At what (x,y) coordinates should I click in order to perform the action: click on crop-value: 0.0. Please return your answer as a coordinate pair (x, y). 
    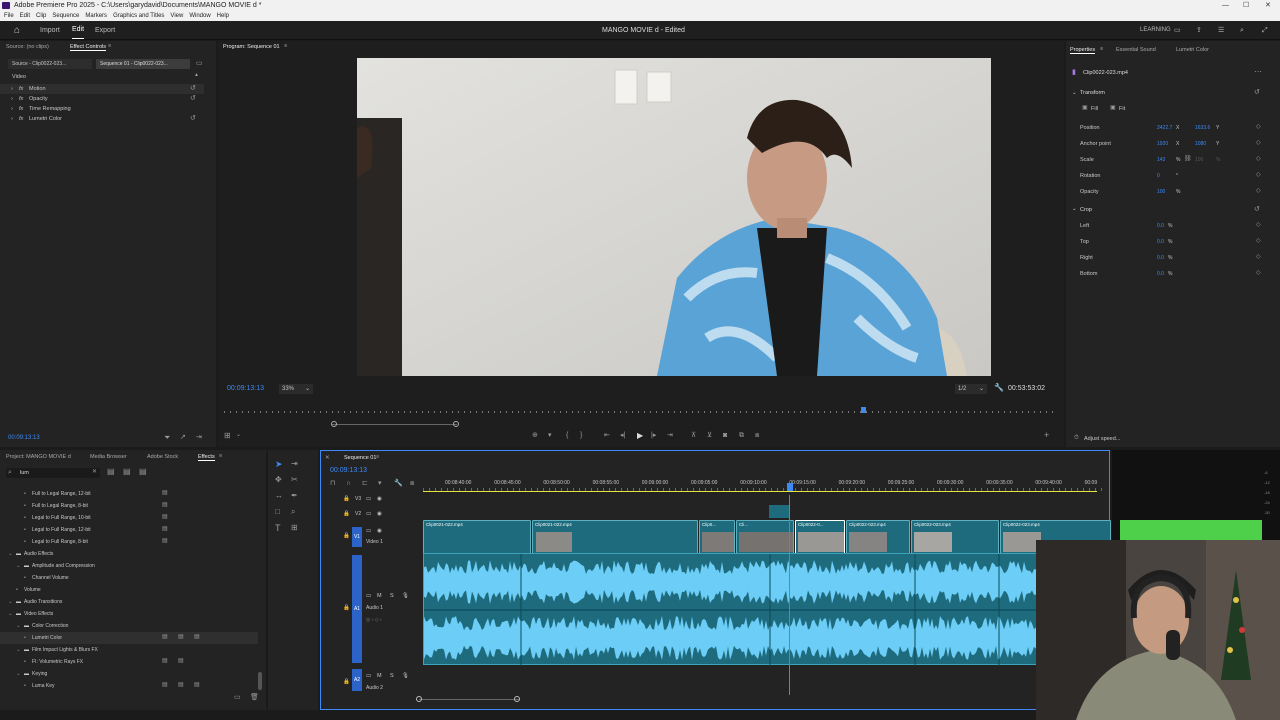
    Looking at the image, I should click on (1160, 242).